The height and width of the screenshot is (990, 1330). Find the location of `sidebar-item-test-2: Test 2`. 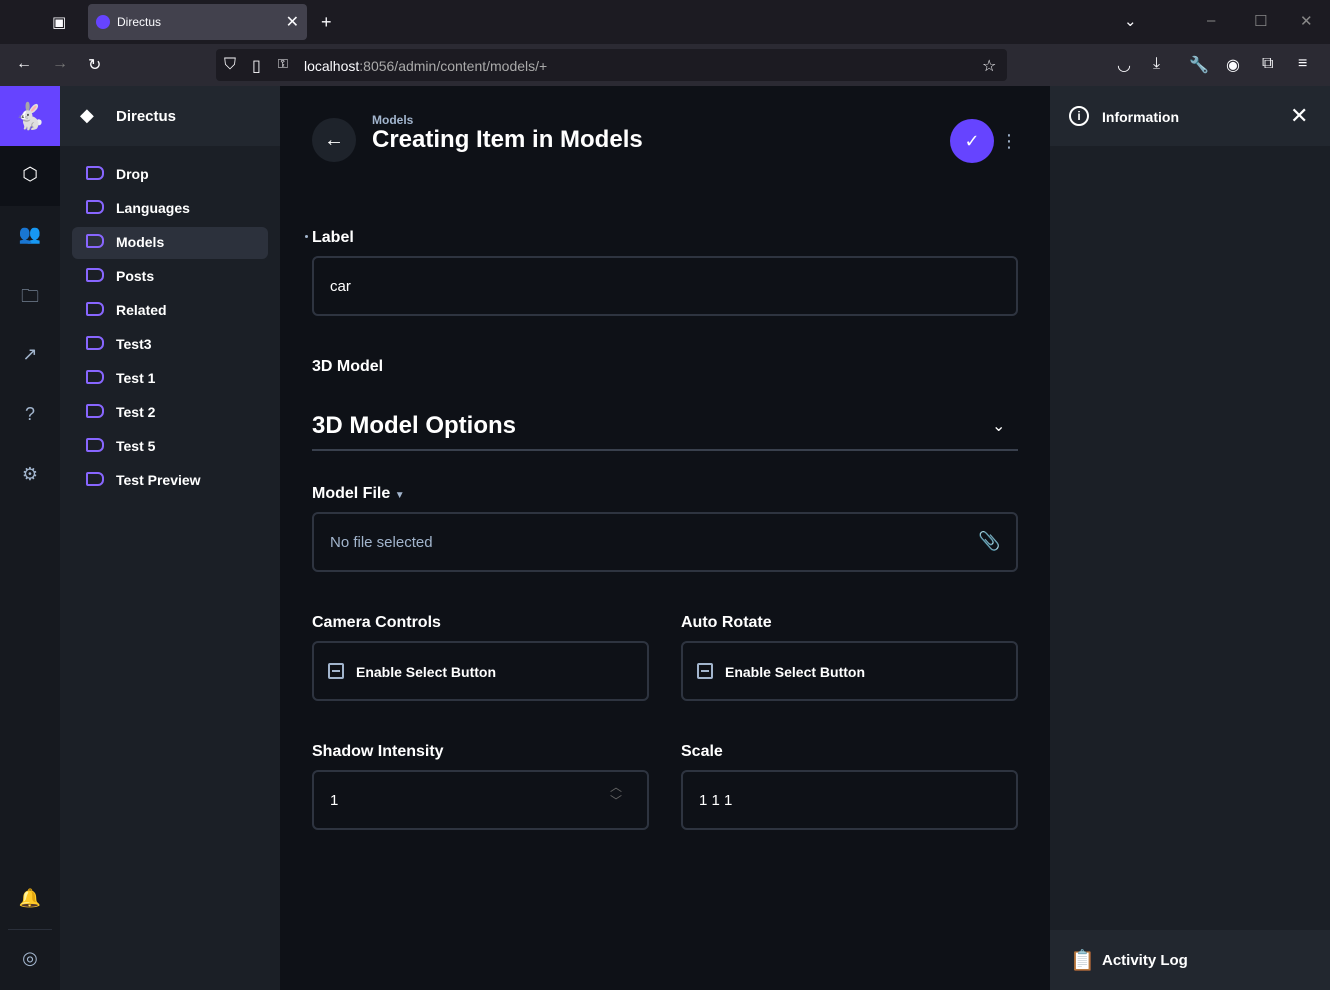

sidebar-item-test-2: Test 2 is located at coordinates (170, 413).